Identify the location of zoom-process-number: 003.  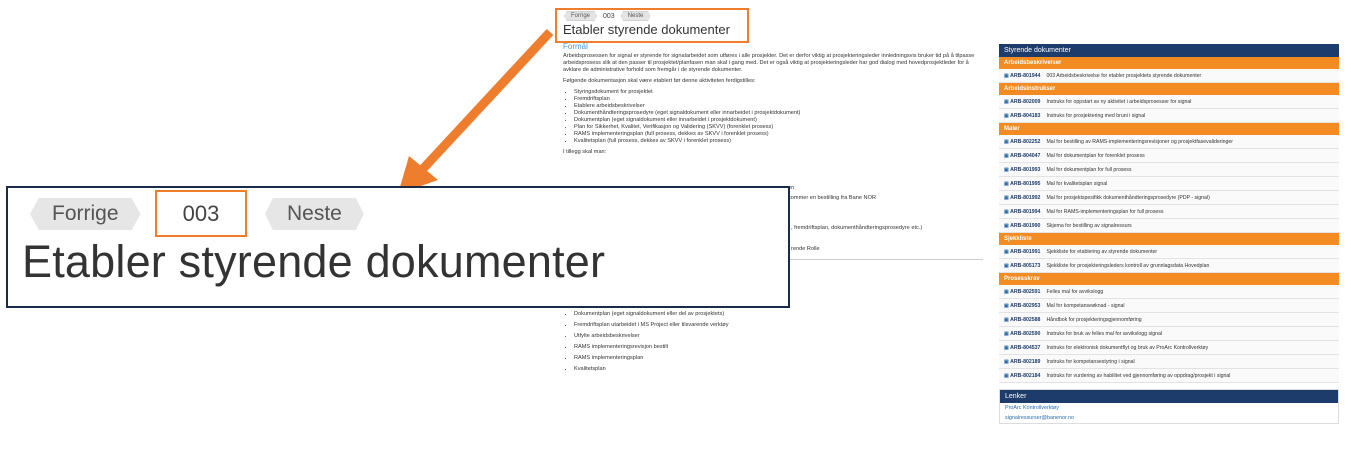
(201, 213).